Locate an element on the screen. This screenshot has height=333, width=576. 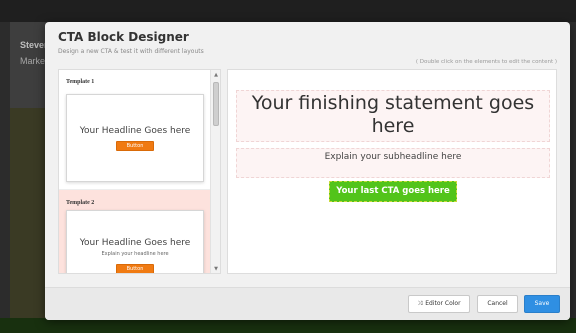
preview-cta-button: Your last CTA goes here is located at coordinates (393, 191).